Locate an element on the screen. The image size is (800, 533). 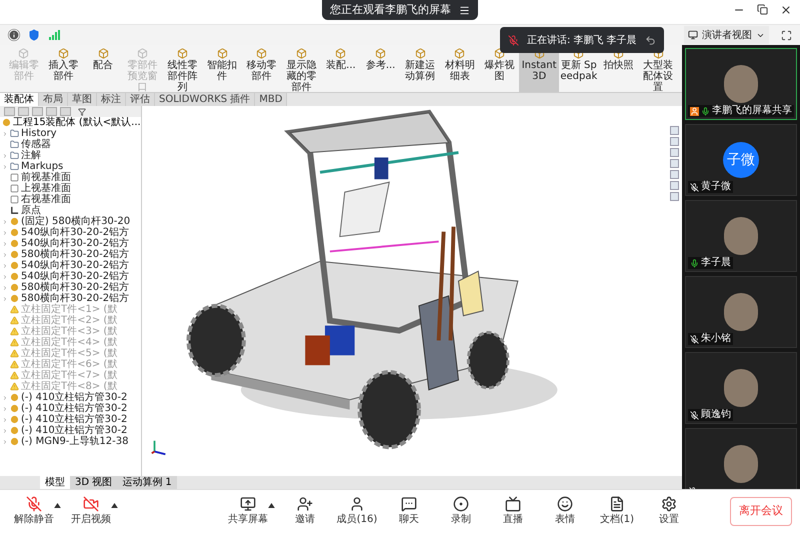
ribbon-tab: MBD is located at coordinates (271, 99).